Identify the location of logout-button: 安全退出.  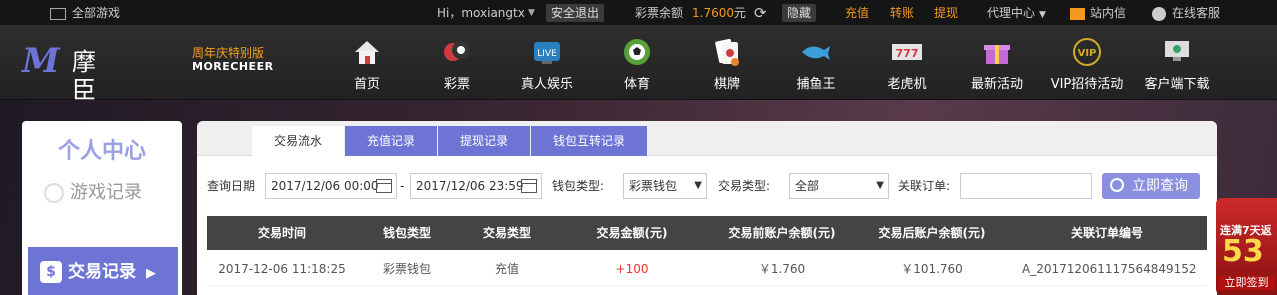
(575, 13).